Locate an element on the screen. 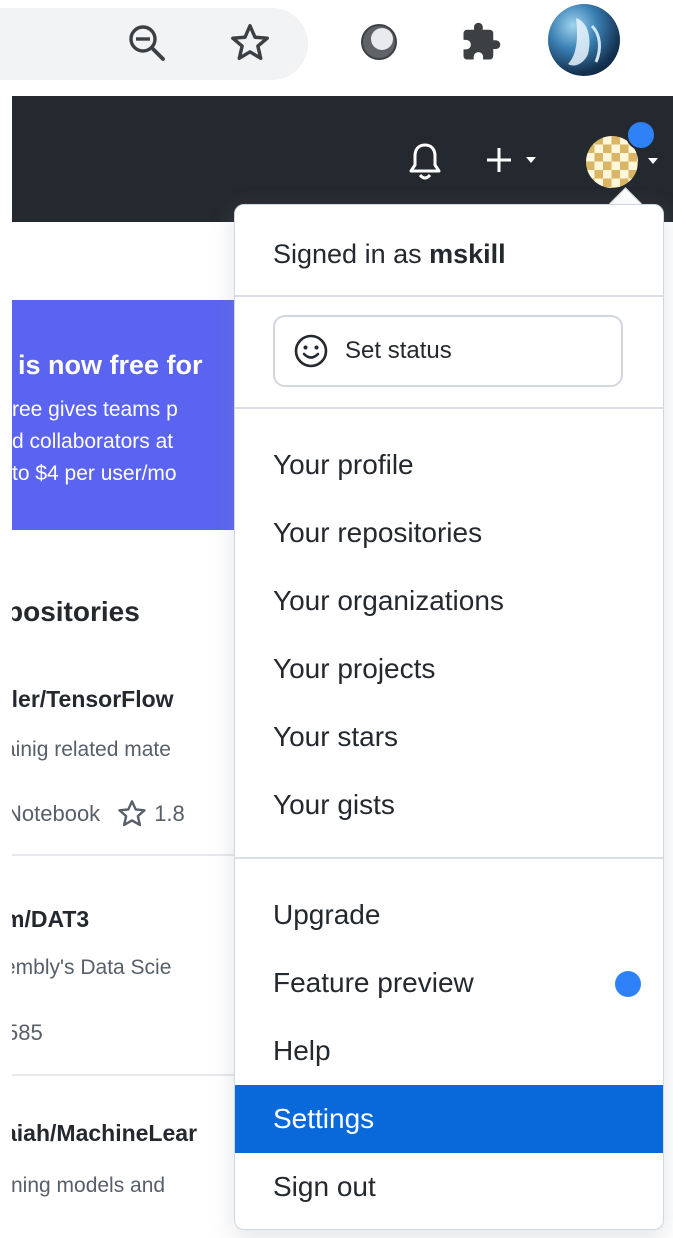 The width and height of the screenshot is (673, 1238). banner-text: to $4 per user/mo is located at coordinates (94, 473).